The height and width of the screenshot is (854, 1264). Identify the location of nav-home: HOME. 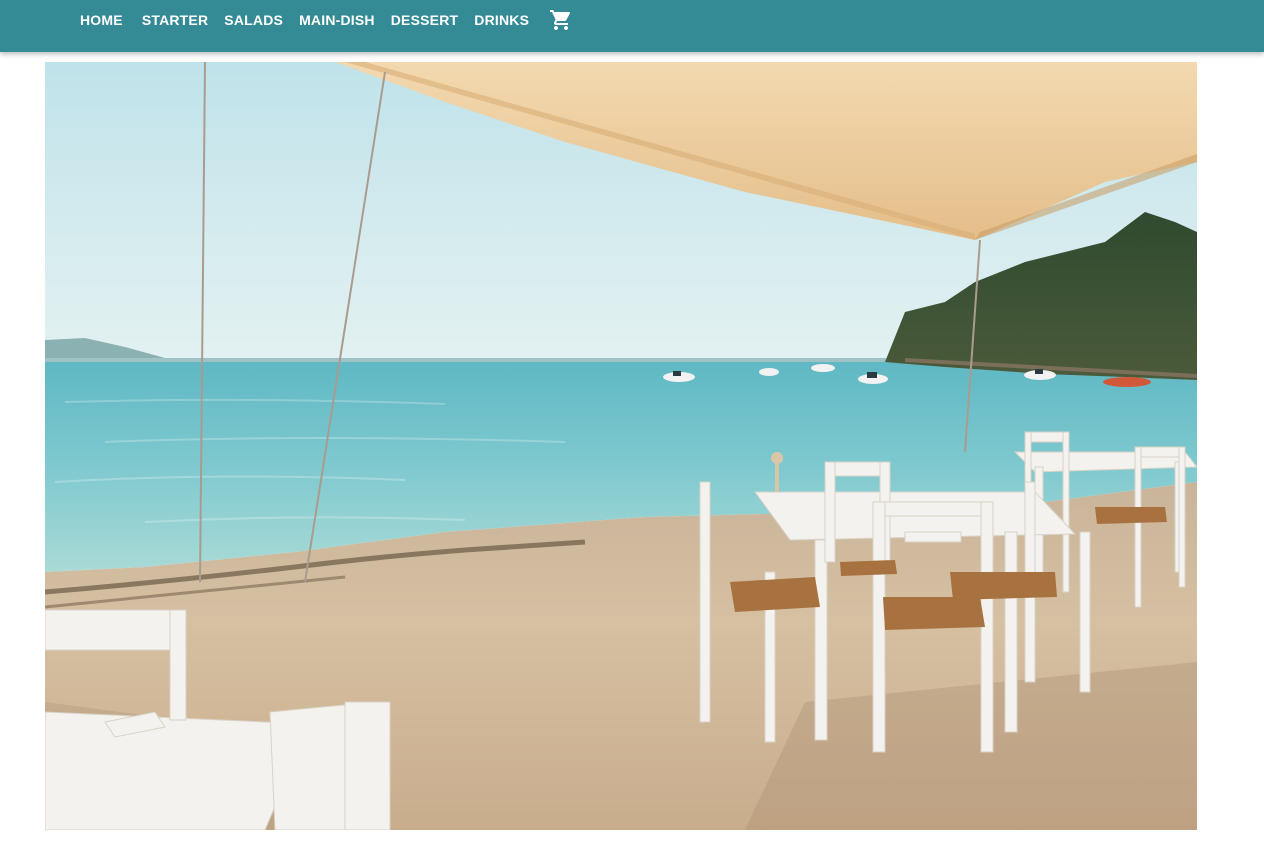
(101, 20).